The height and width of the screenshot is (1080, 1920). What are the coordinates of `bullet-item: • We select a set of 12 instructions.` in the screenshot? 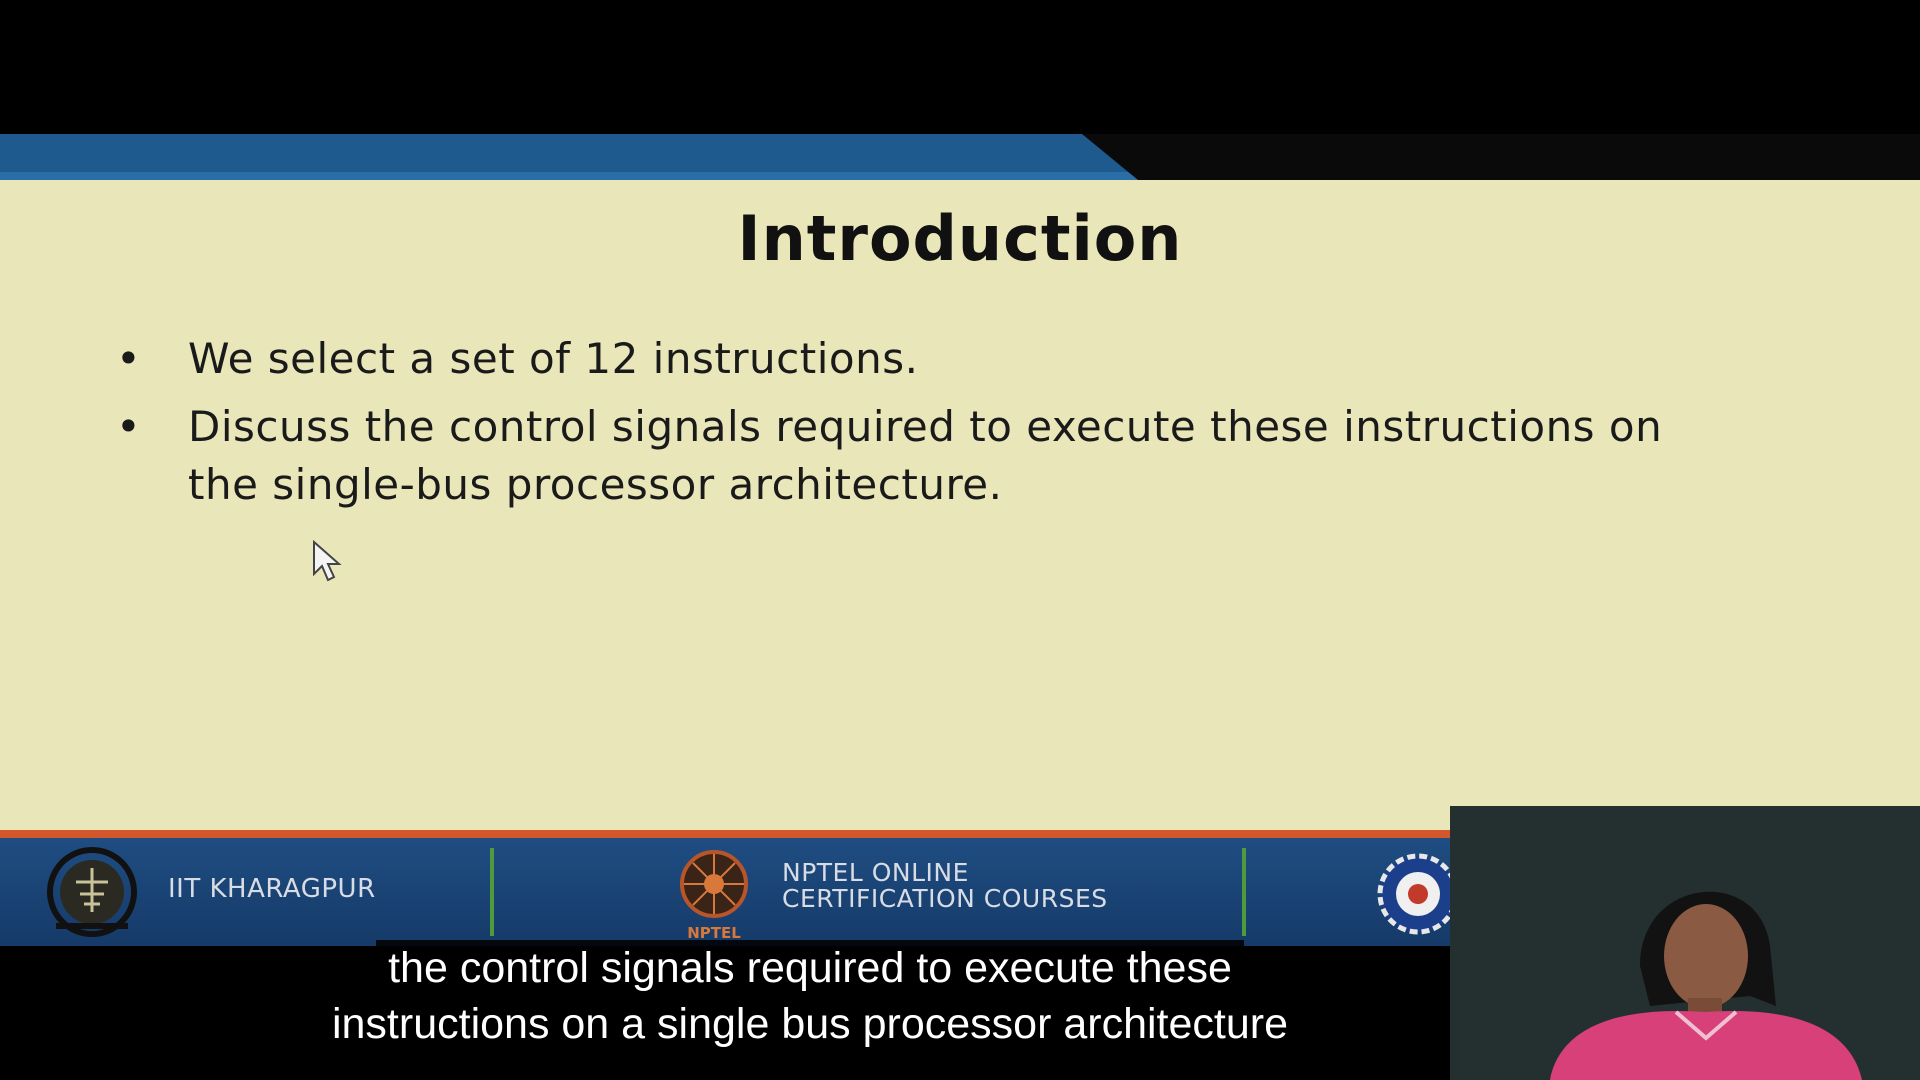 It's located at (890, 359).